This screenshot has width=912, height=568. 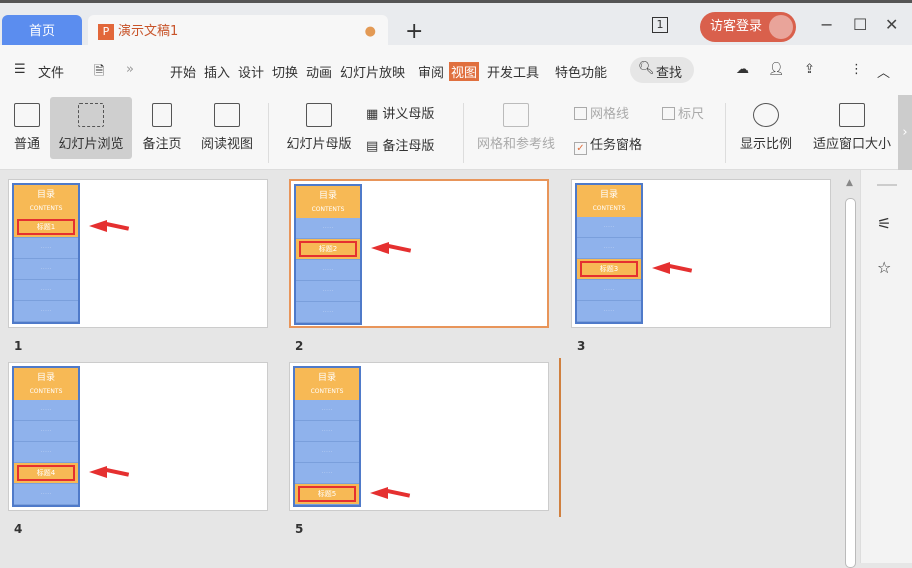 What do you see at coordinates (683, 112) in the screenshot?
I see `ruler-checkbox: 标尺` at bounding box center [683, 112].